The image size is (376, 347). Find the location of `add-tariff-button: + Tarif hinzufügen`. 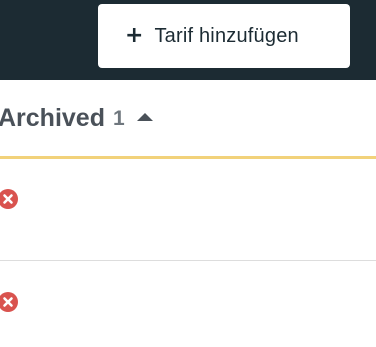

add-tariff-button: + Tarif hinzufügen is located at coordinates (224, 36).